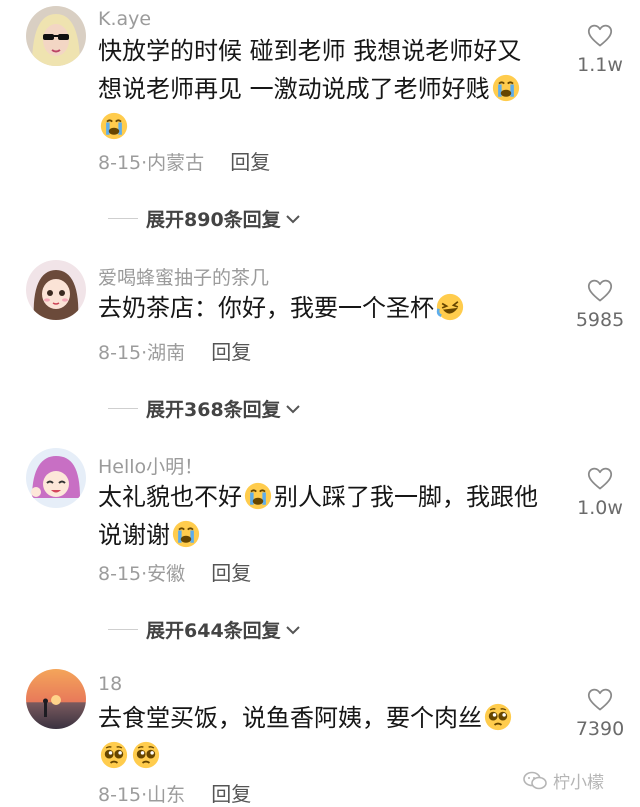 This screenshot has width=640, height=807. I want to click on like-button: 1.1w, so click(600, 50).